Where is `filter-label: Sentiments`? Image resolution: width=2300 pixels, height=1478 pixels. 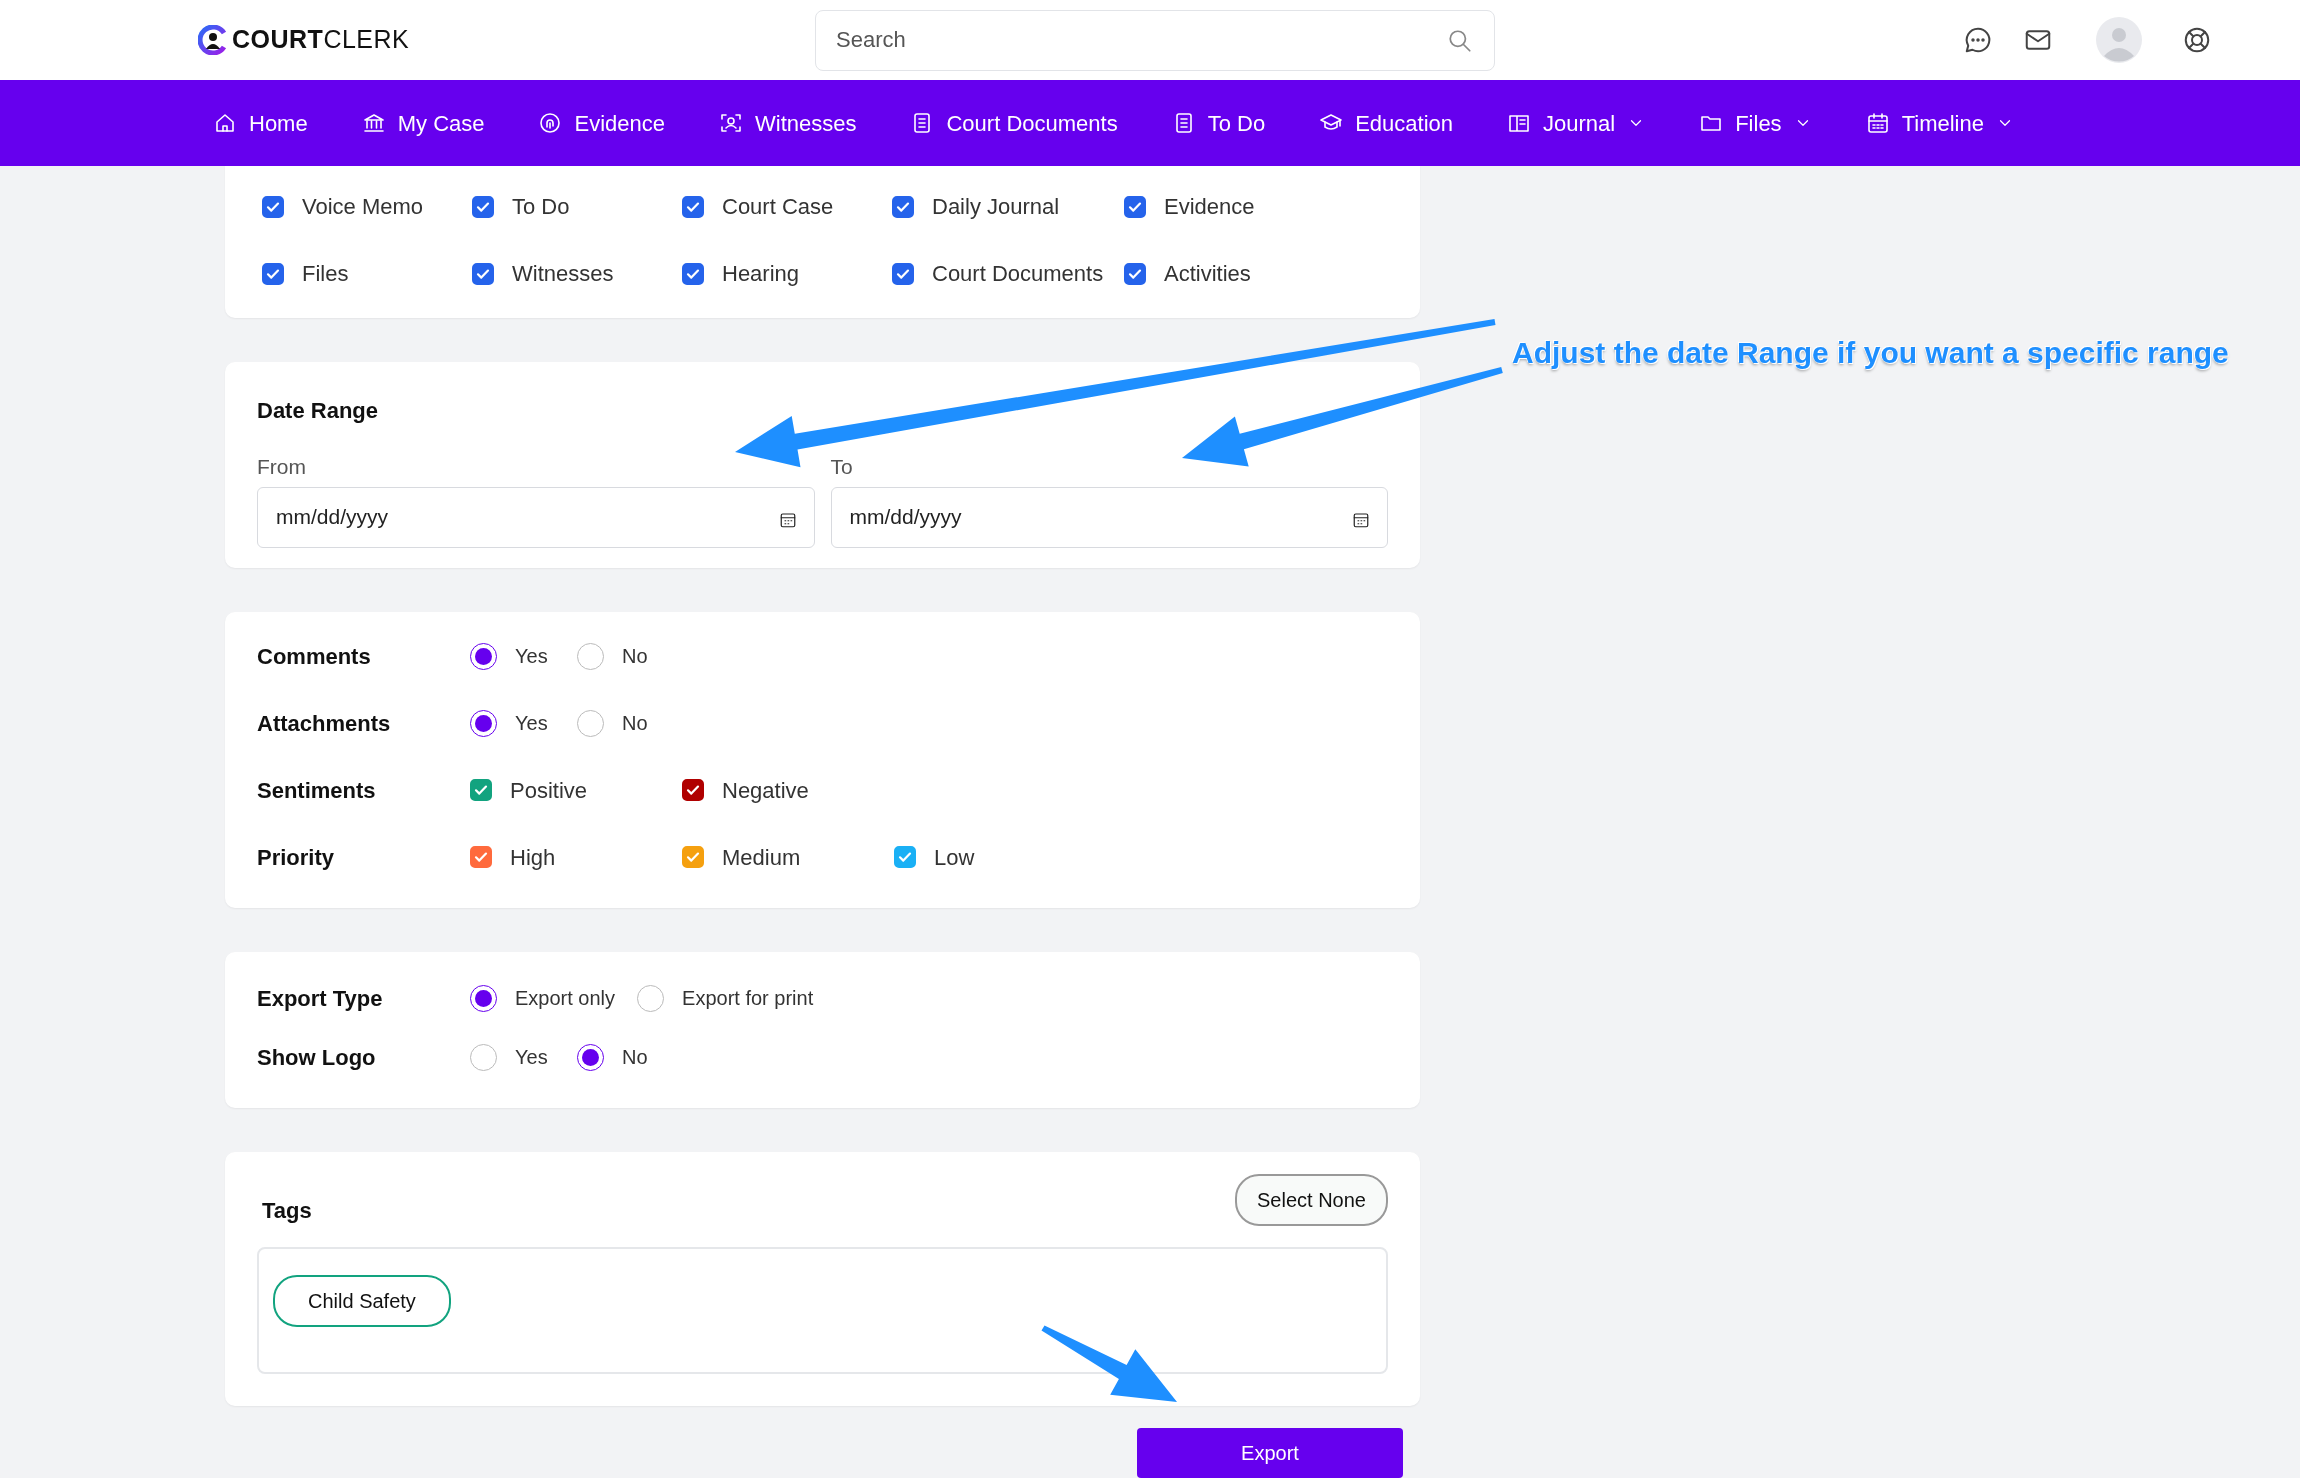 filter-label: Sentiments is located at coordinates (317, 790).